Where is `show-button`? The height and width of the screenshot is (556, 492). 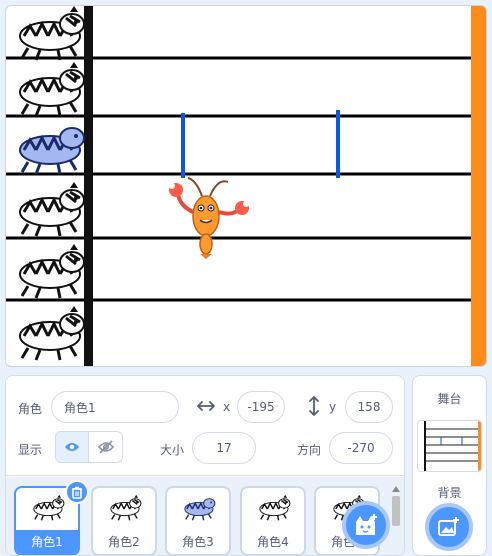 show-button is located at coordinates (73, 447).